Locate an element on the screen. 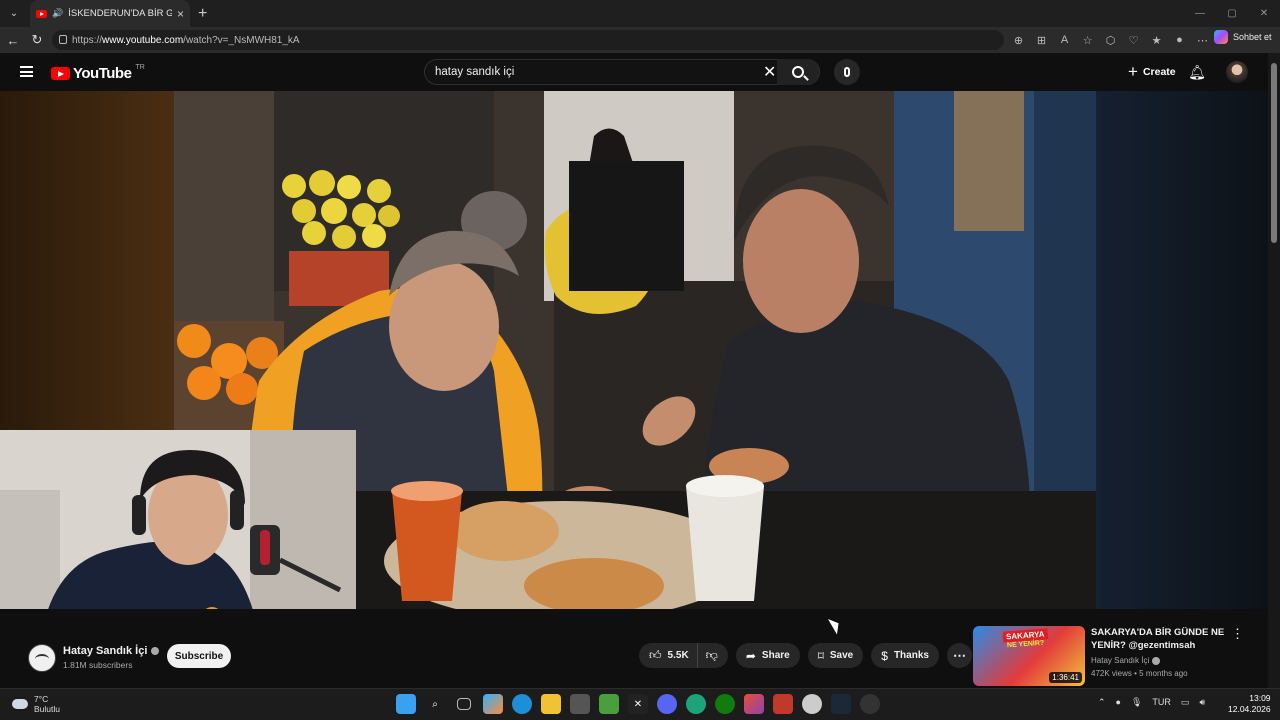  browser-tab-active: 🔊 İSKENDERUN'DA BİR GÜNDE × is located at coordinates (110, 13).